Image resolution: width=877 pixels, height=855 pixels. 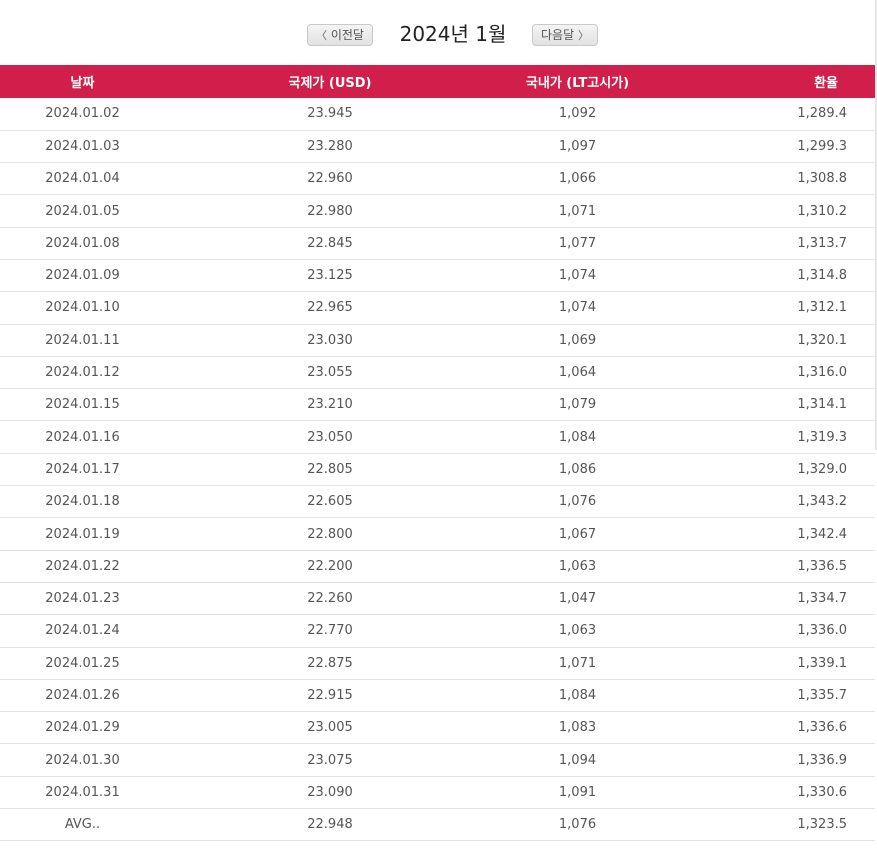 I want to click on month-navigation: 〈 이전달 2024년 1월 다음달 〉, so click(x=438, y=32).